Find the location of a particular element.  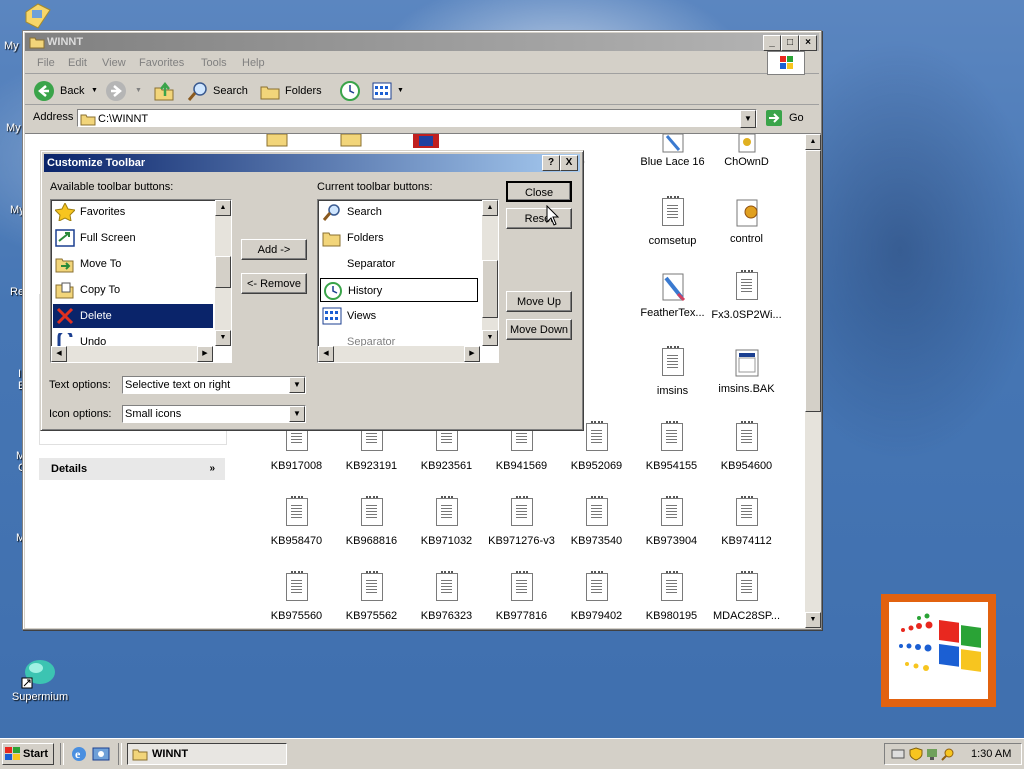

move-down-button: Move Down is located at coordinates (539, 329).